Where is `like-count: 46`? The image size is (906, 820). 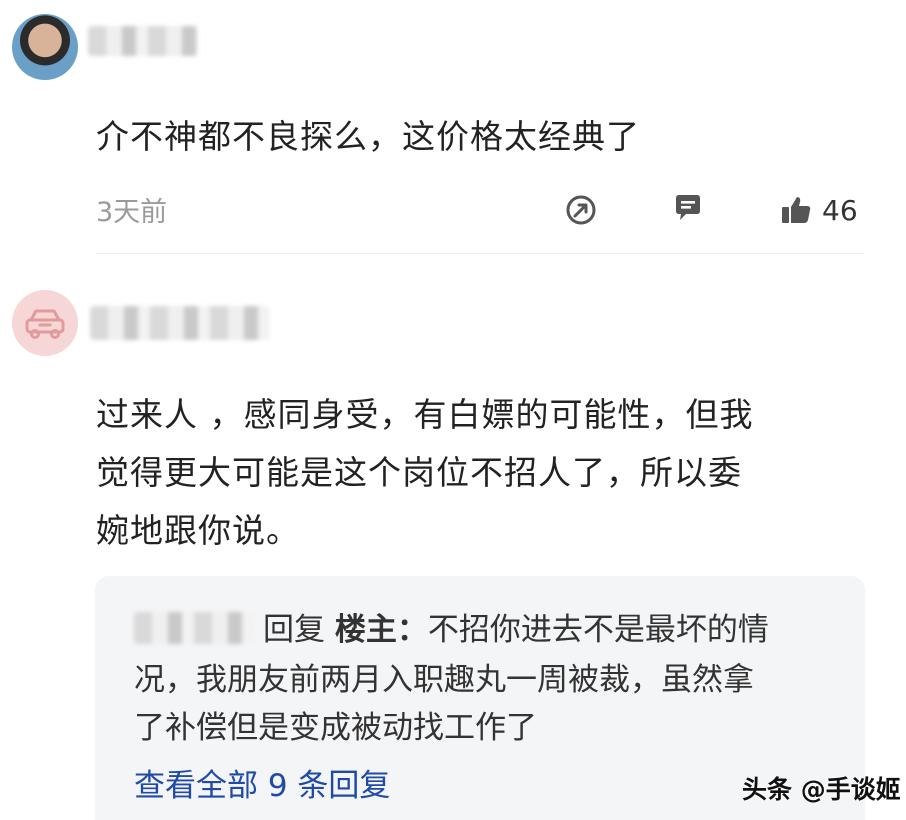 like-count: 46 is located at coordinates (840, 210).